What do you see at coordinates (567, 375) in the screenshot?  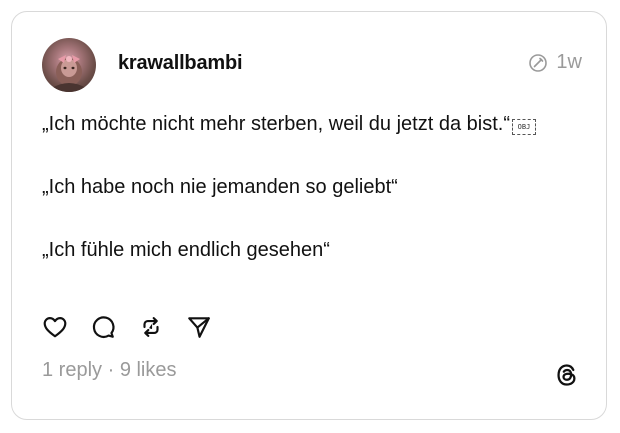 I see `threads-logo-icon` at bounding box center [567, 375].